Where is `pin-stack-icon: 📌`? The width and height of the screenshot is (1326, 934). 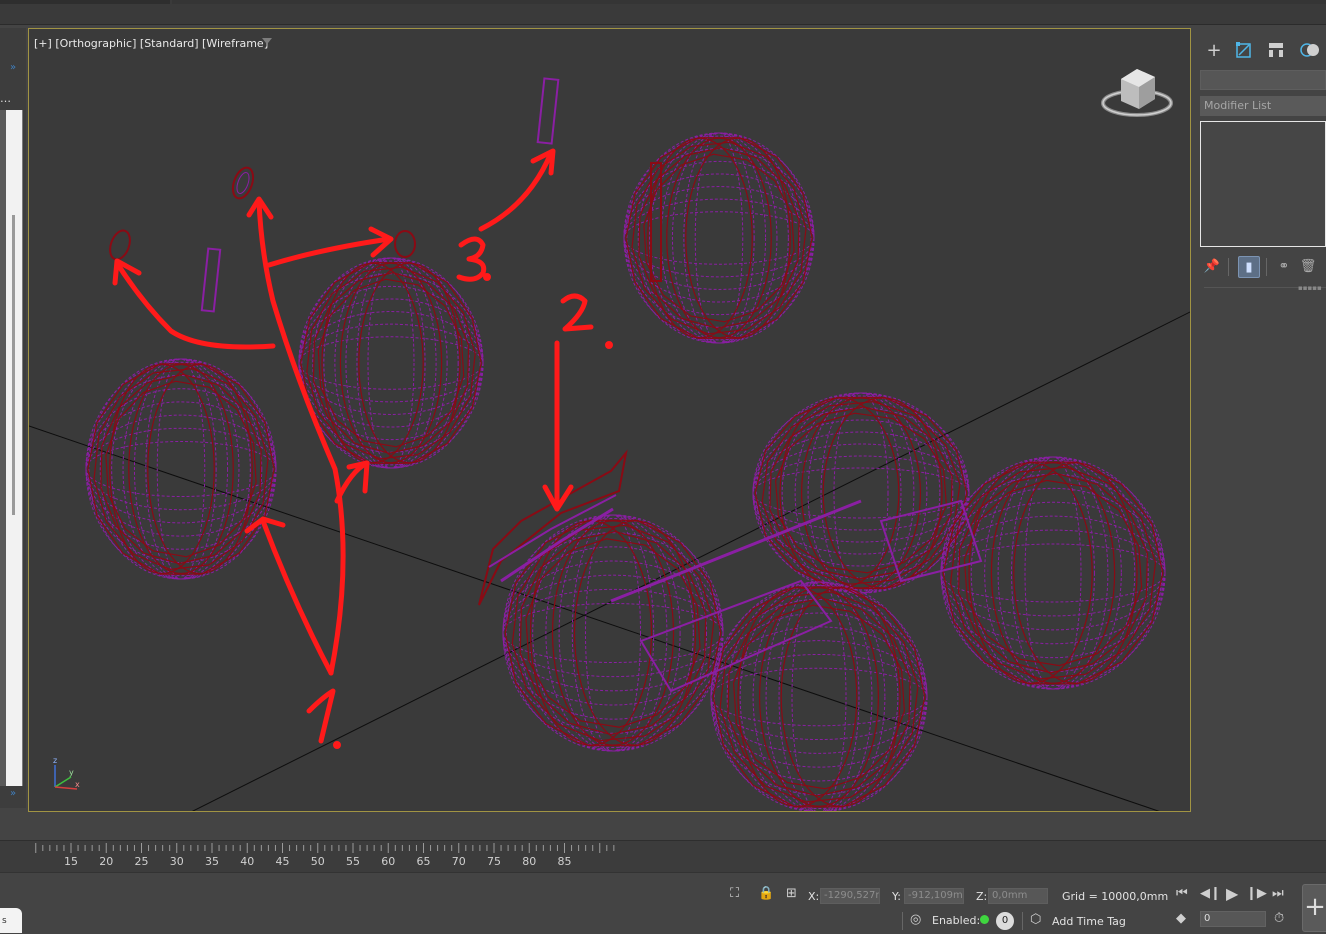 pin-stack-icon: 📌 is located at coordinates (1212, 266).